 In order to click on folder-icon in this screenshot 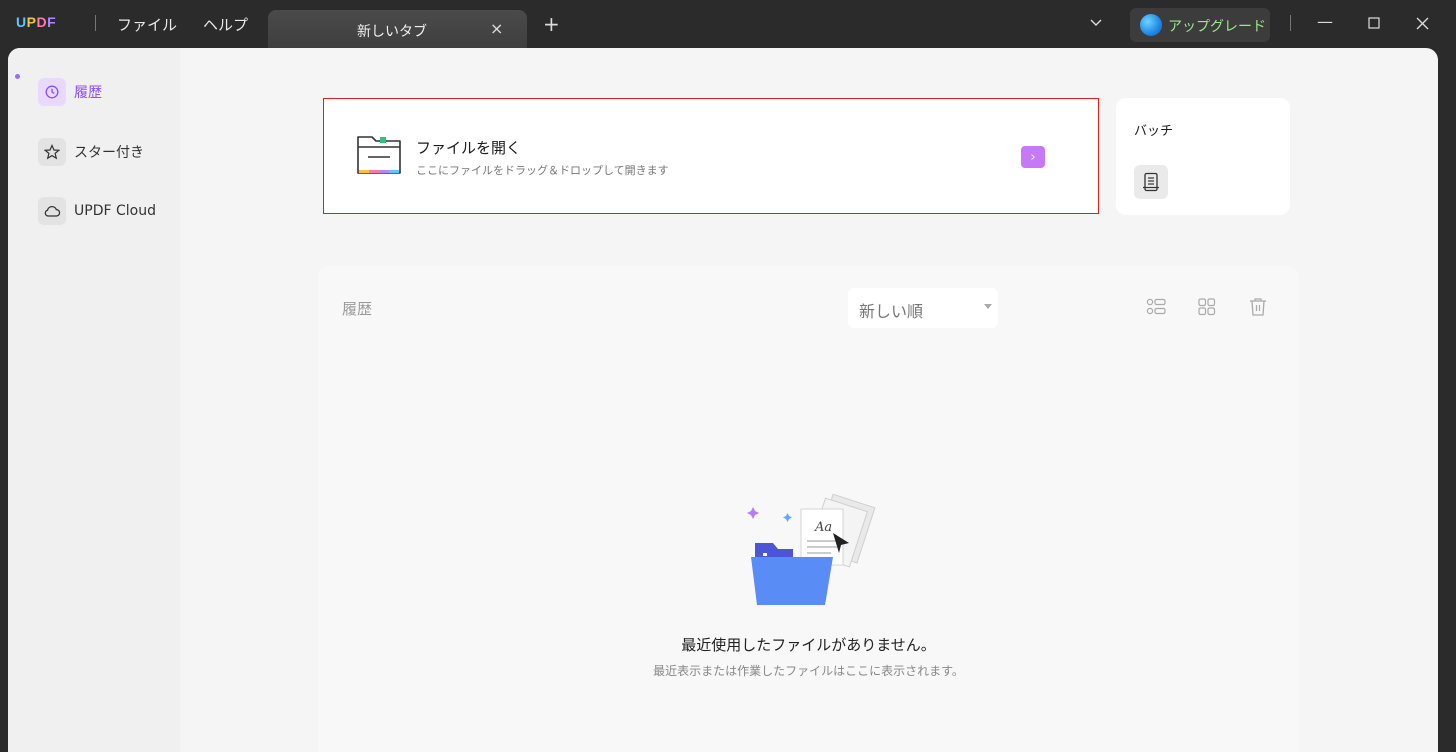, I will do `click(379, 155)`.